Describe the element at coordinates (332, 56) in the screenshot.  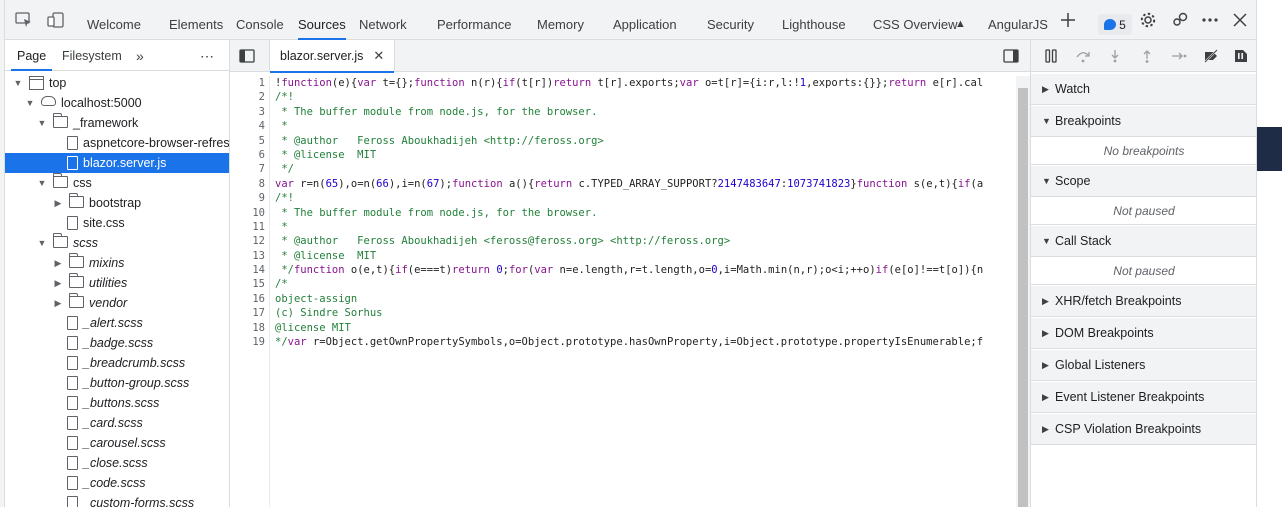
I see `editor-tab-blazor-server-js: blazor.server.js ✕` at that location.